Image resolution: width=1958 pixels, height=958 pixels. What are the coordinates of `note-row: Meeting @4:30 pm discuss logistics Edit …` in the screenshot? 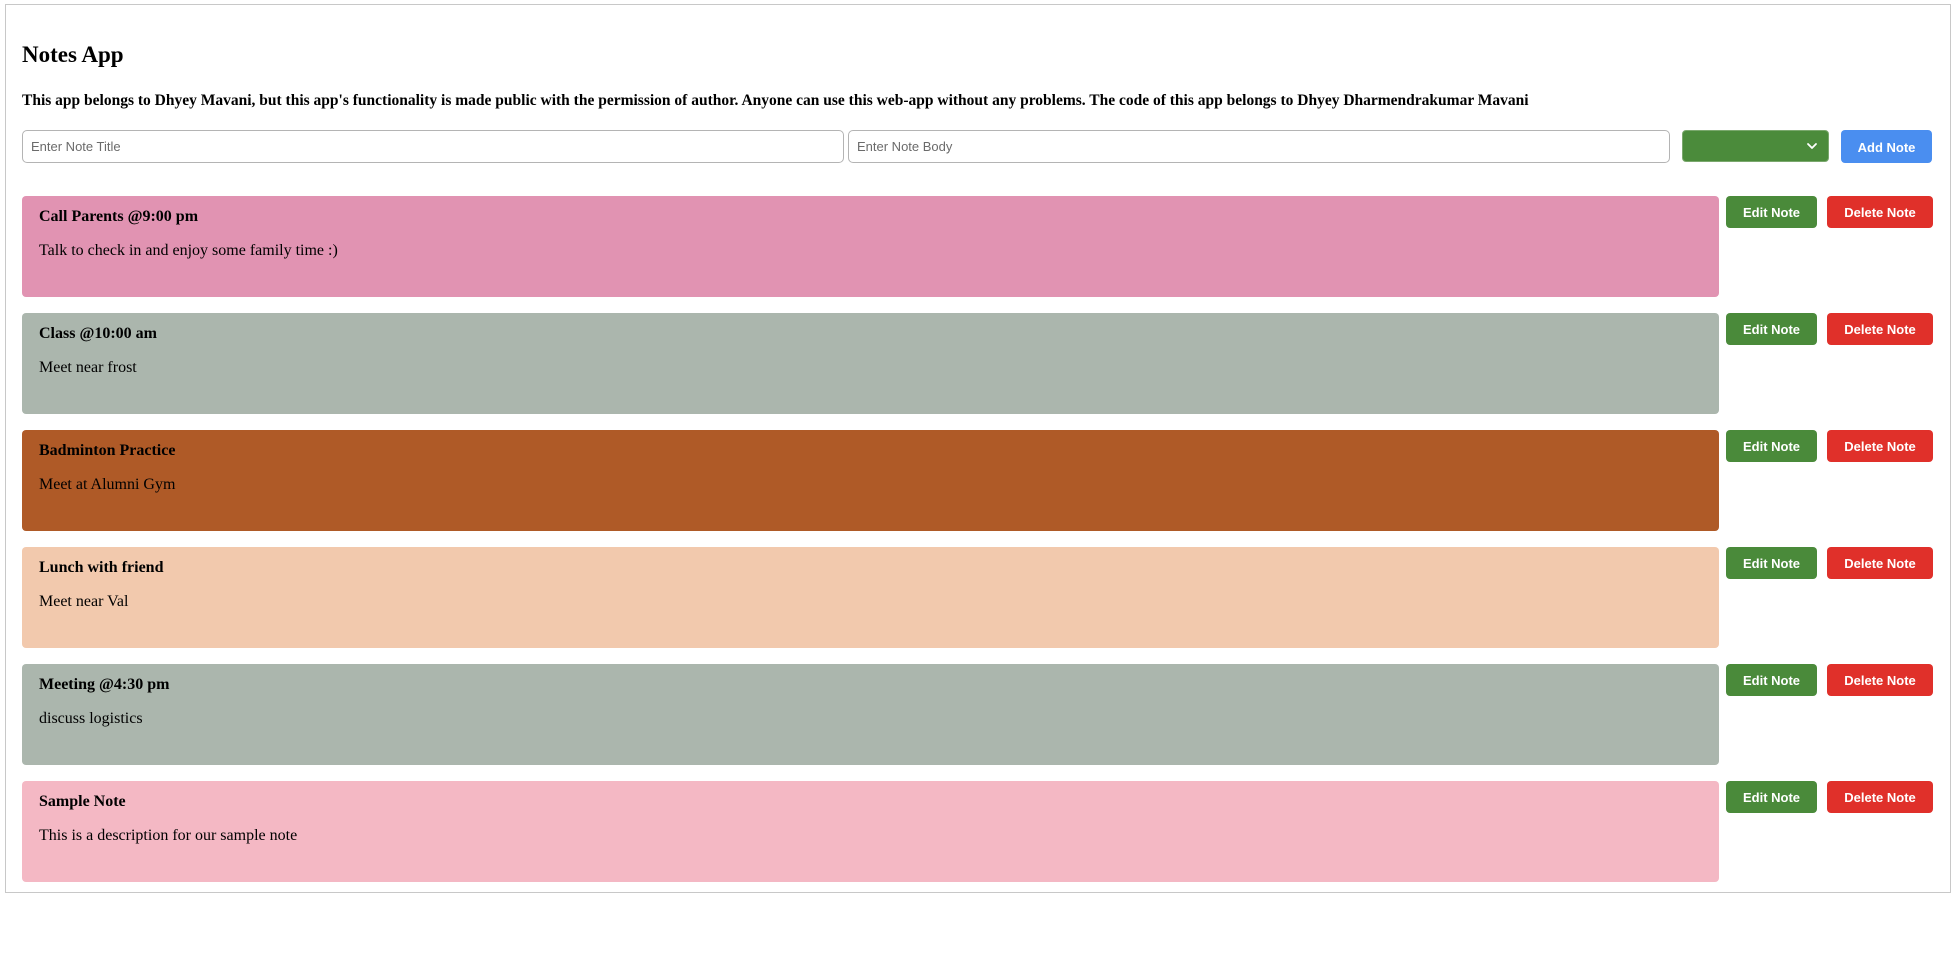 It's located at (982, 714).